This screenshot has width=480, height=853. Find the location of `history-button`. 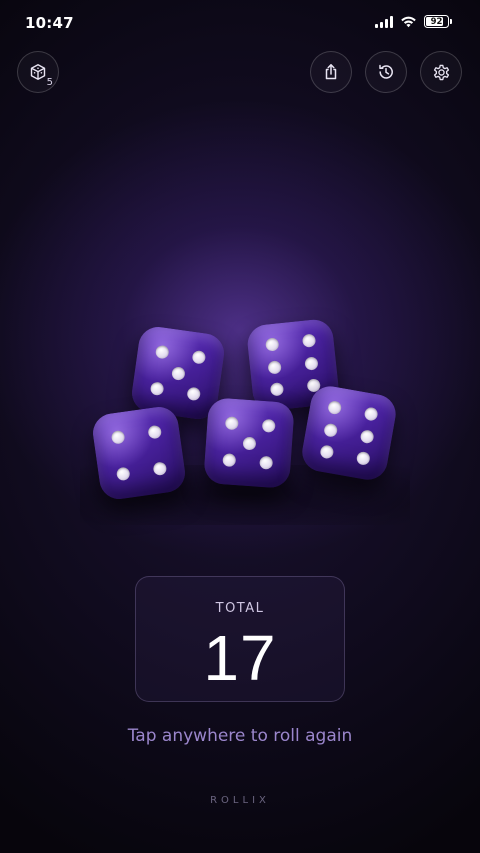

history-button is located at coordinates (386, 72).